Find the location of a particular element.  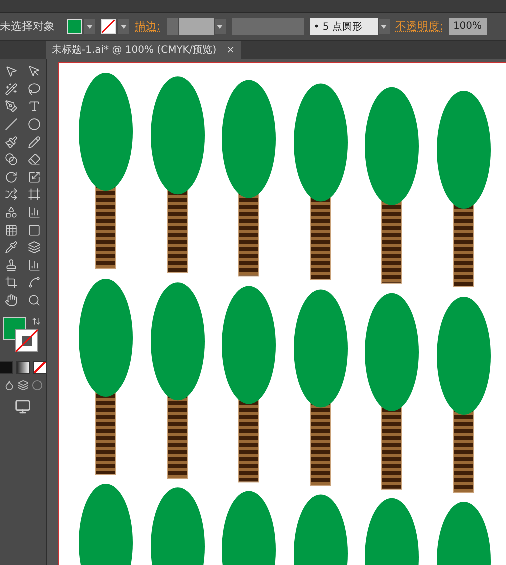

screen-mode-icon is located at coordinates (23, 407).